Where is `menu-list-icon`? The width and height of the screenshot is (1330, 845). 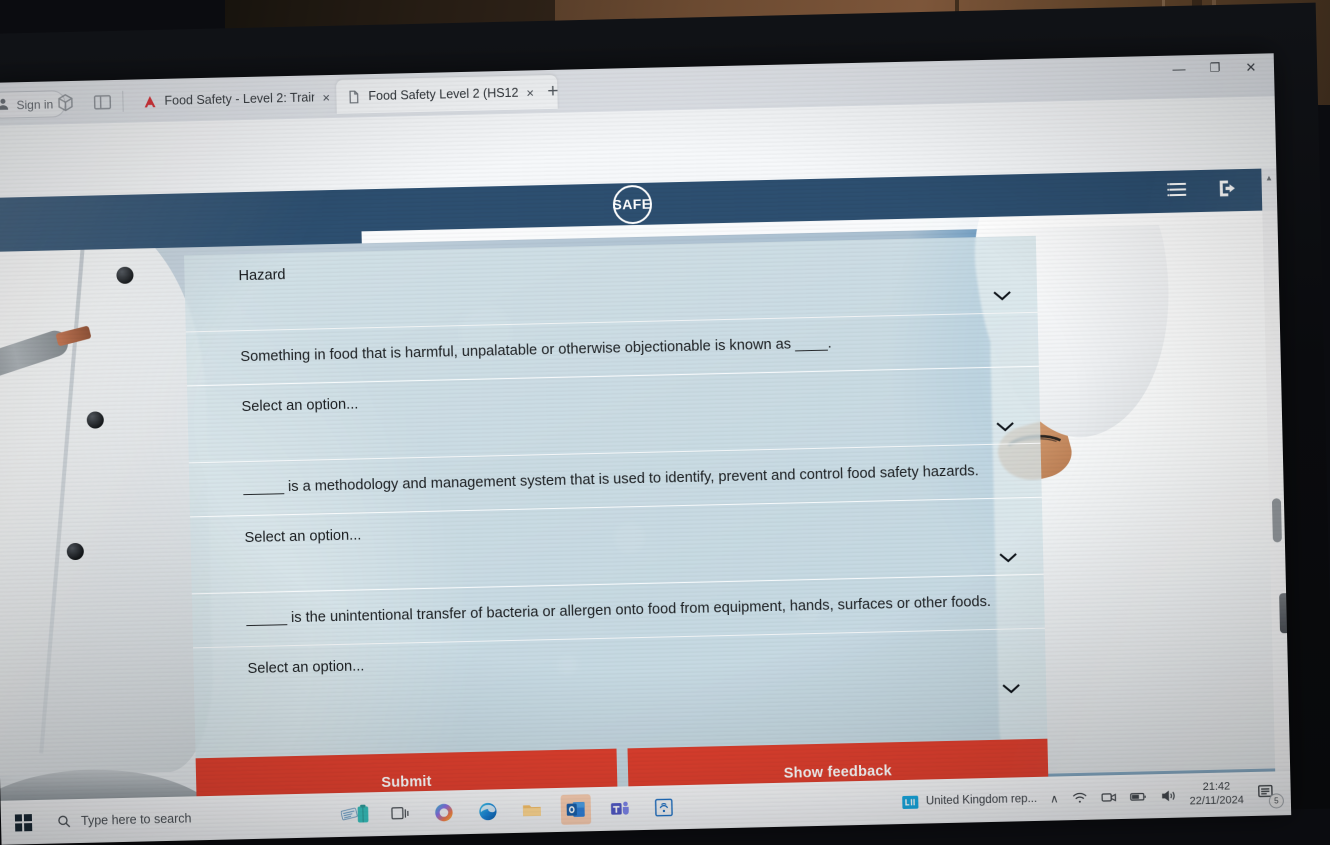
menu-list-icon is located at coordinates (1178, 189).